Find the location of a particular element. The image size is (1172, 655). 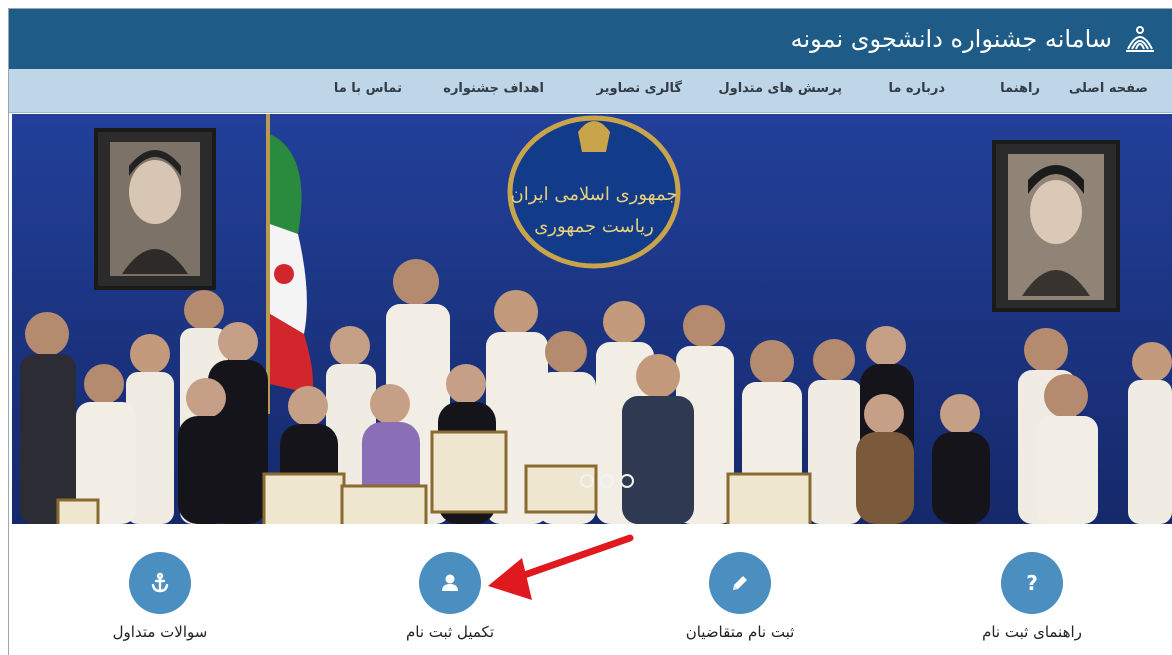

university-logo-icon is located at coordinates (1140, 39).